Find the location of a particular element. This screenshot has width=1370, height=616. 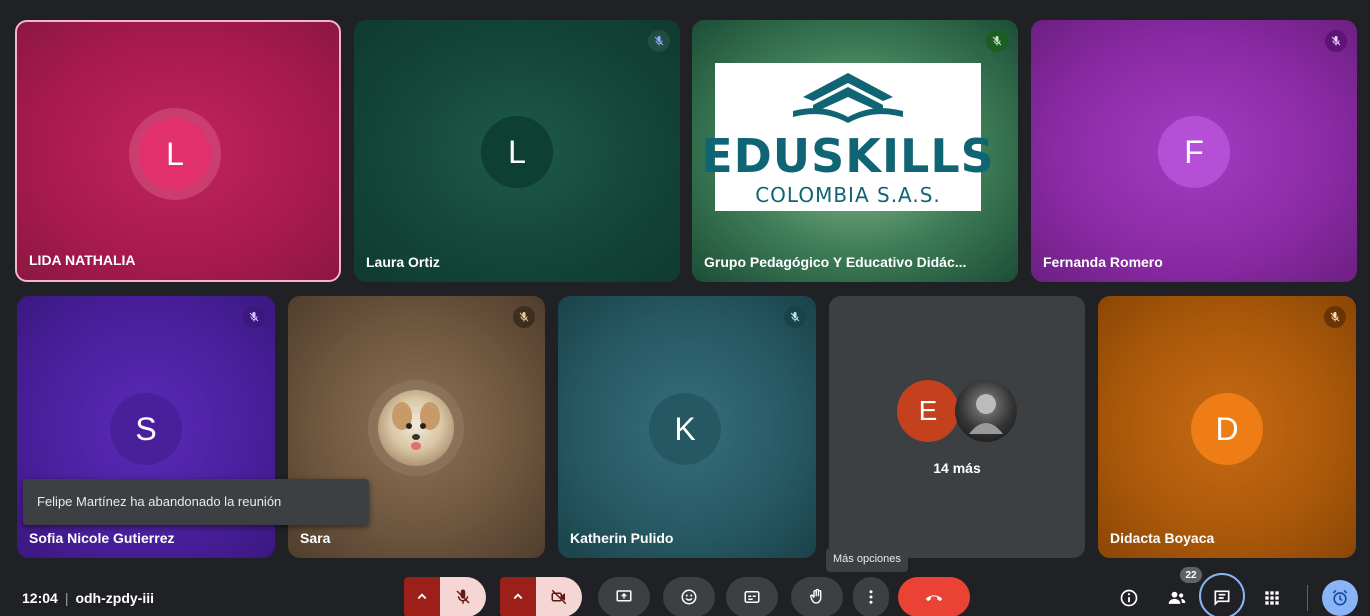

raise-hand-button is located at coordinates (817, 596).